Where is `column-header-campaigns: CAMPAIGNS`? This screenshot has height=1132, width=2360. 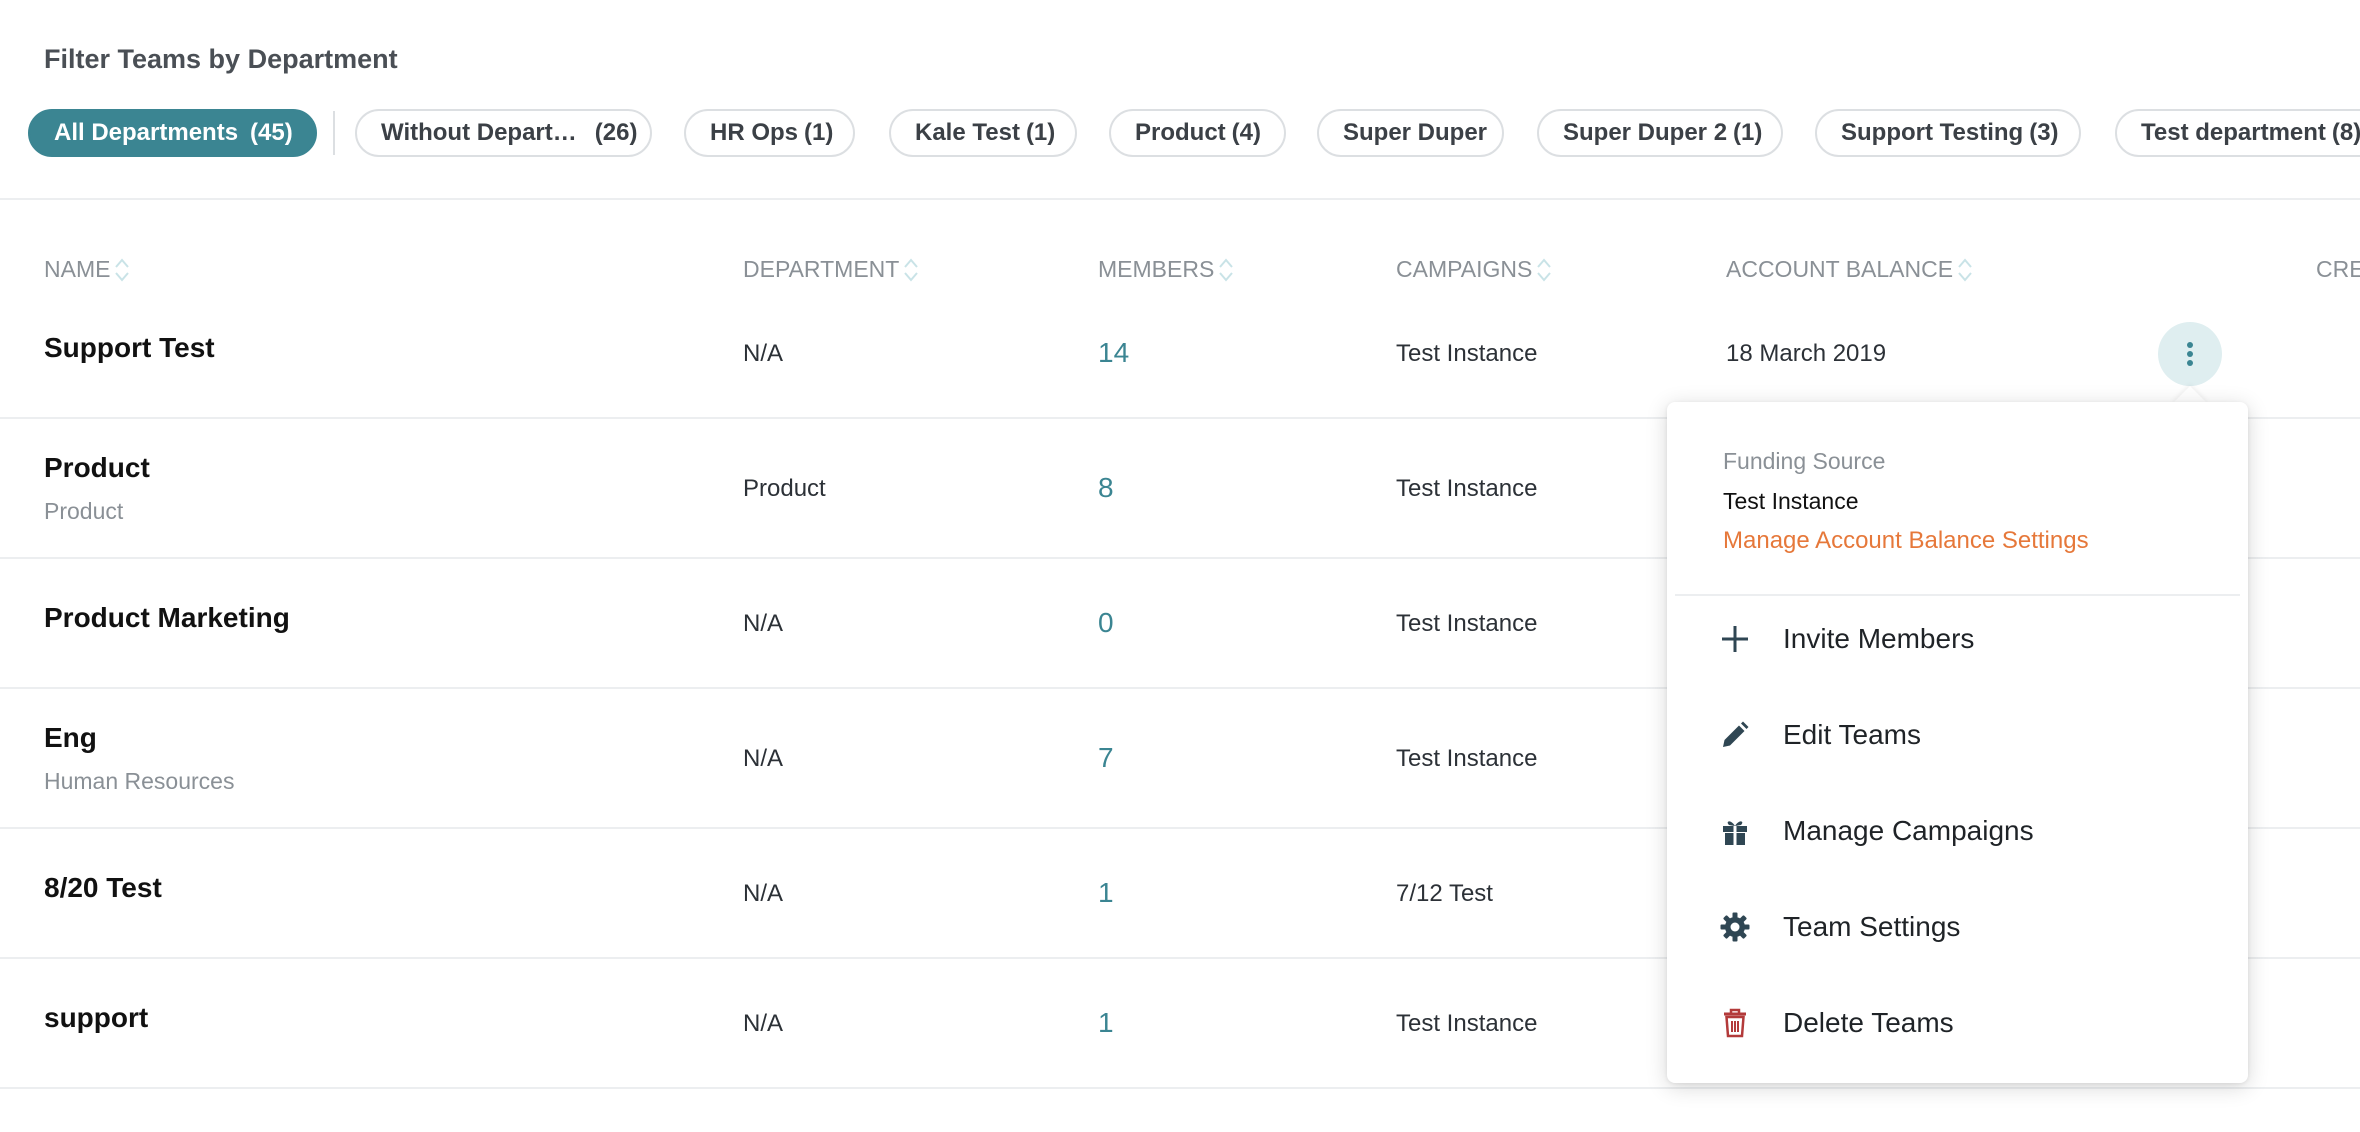
column-header-campaigns: CAMPAIGNS is located at coordinates (1474, 269).